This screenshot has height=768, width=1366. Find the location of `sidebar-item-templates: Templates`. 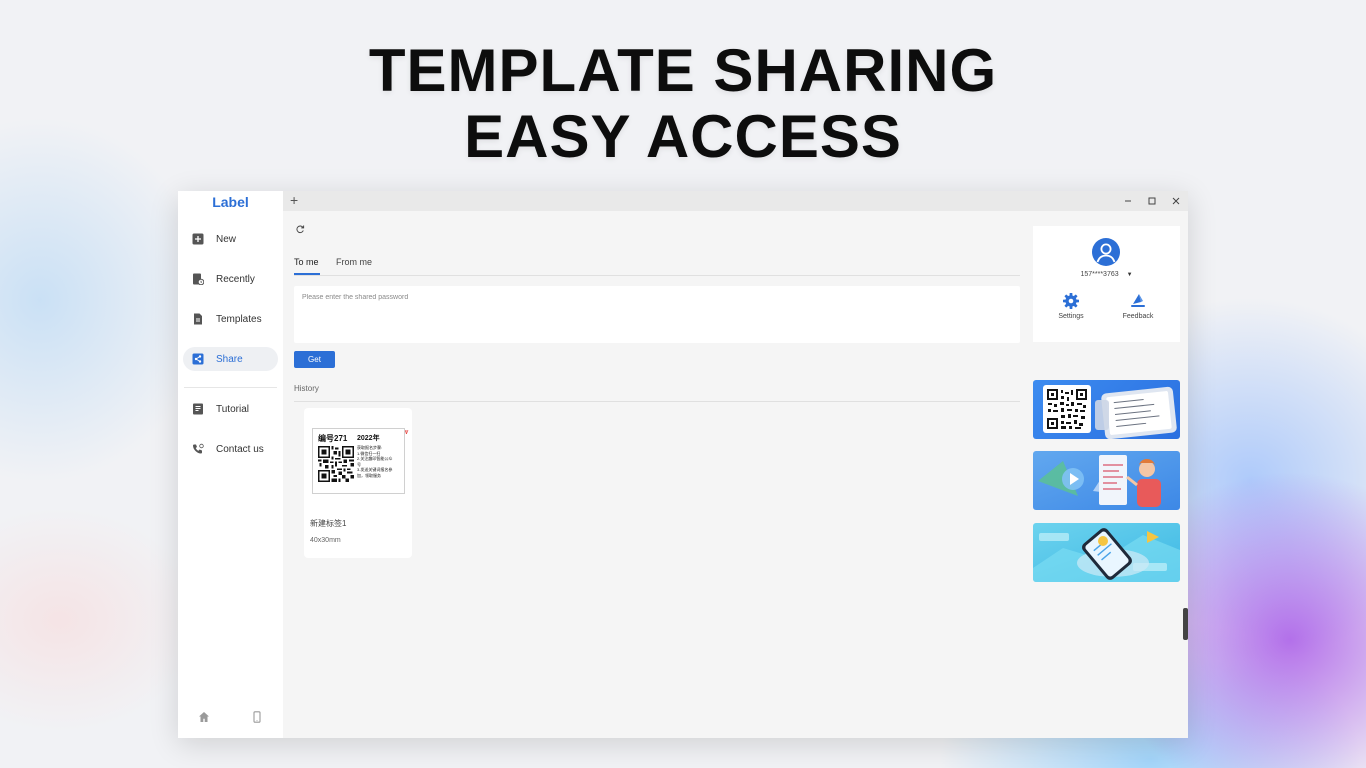

sidebar-item-templates: Templates is located at coordinates (230, 319).